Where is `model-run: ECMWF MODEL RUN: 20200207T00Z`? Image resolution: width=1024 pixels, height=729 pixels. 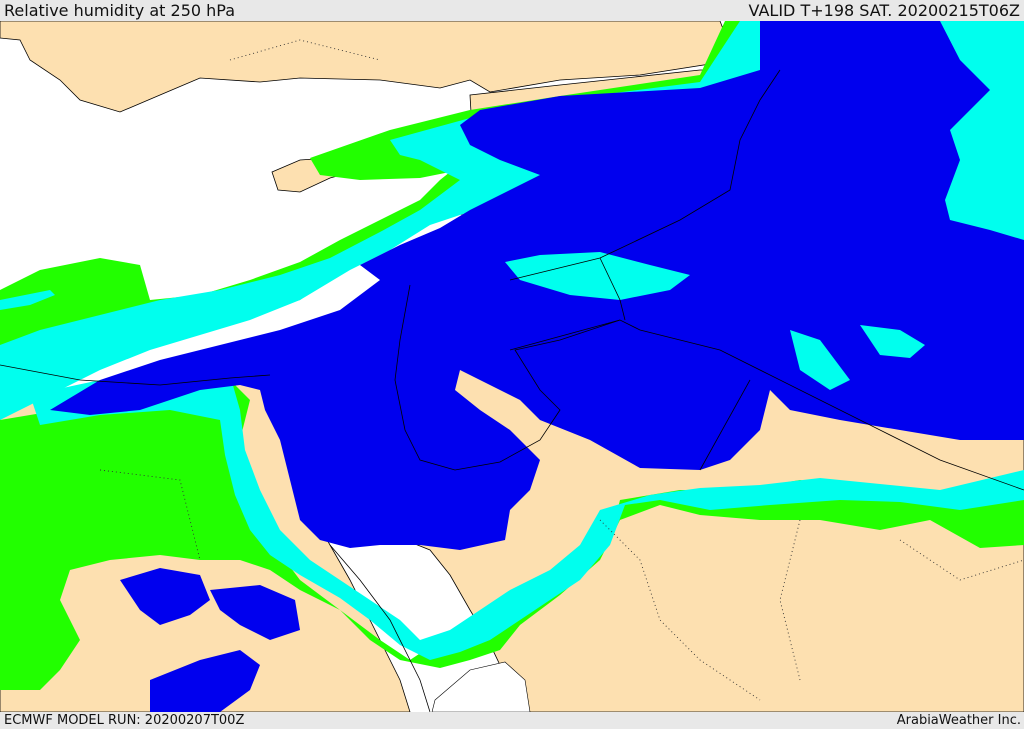 model-run: ECMWF MODEL RUN: 20200207T00Z is located at coordinates (124, 720).